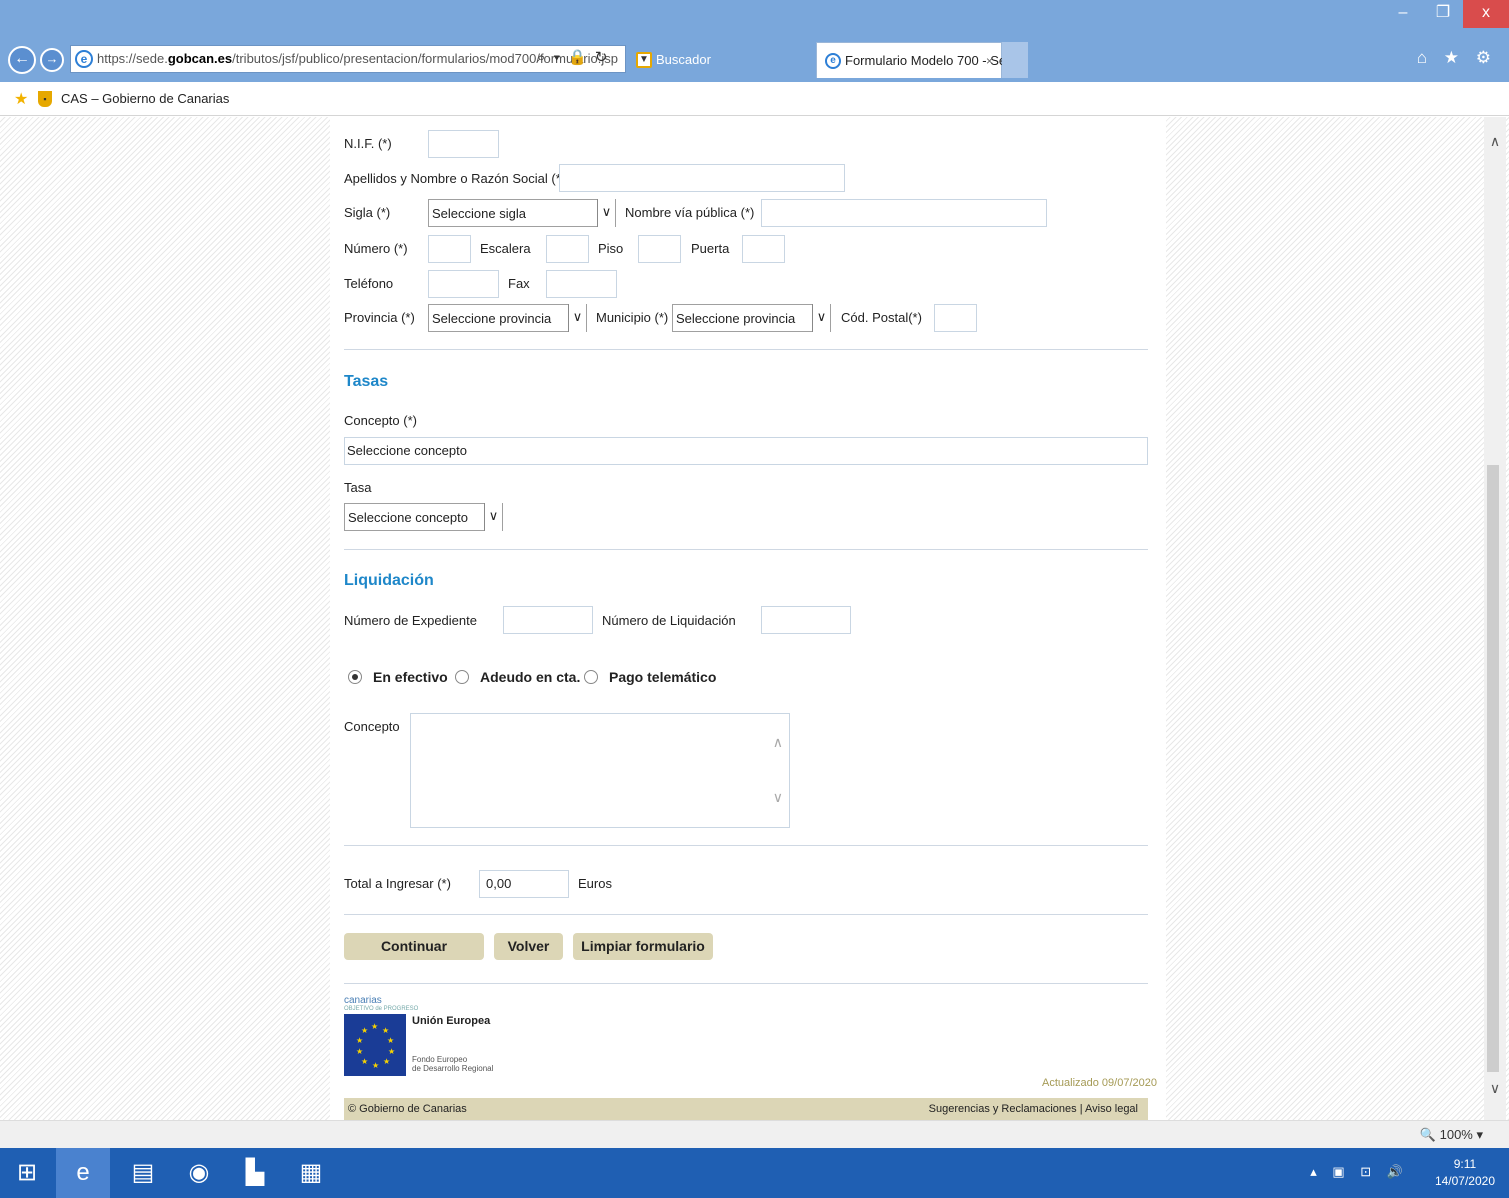 This screenshot has height=1198, width=1509. What do you see at coordinates (381, 1009) in the screenshot?
I see `canarias-logo-sub: OBJETIVO de PROGRESO` at bounding box center [381, 1009].